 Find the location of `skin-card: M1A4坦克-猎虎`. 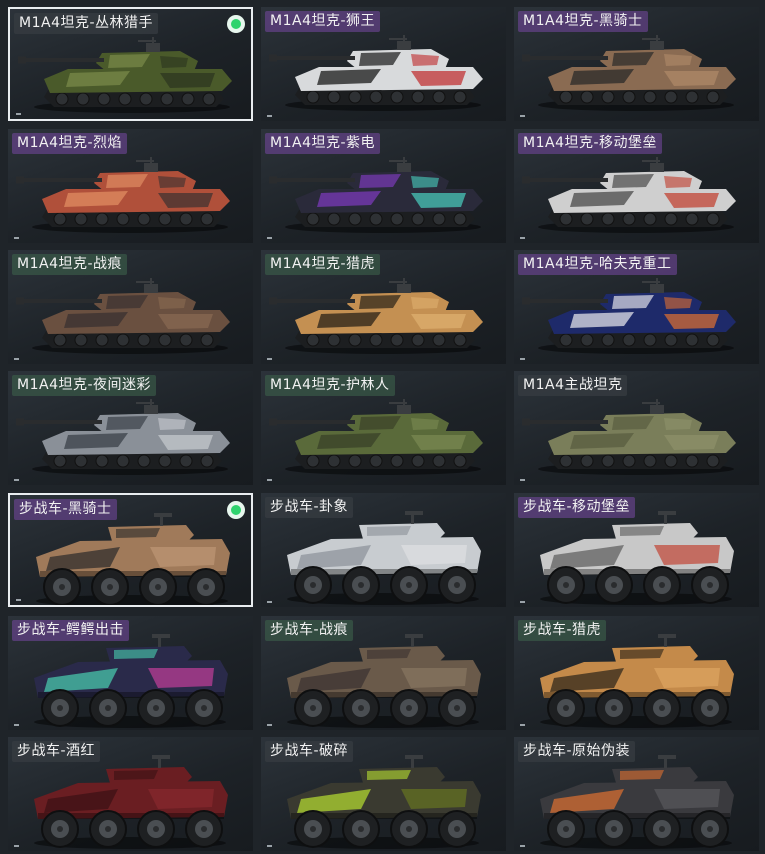

skin-card: M1A4坦克-猎虎 is located at coordinates (383, 307).